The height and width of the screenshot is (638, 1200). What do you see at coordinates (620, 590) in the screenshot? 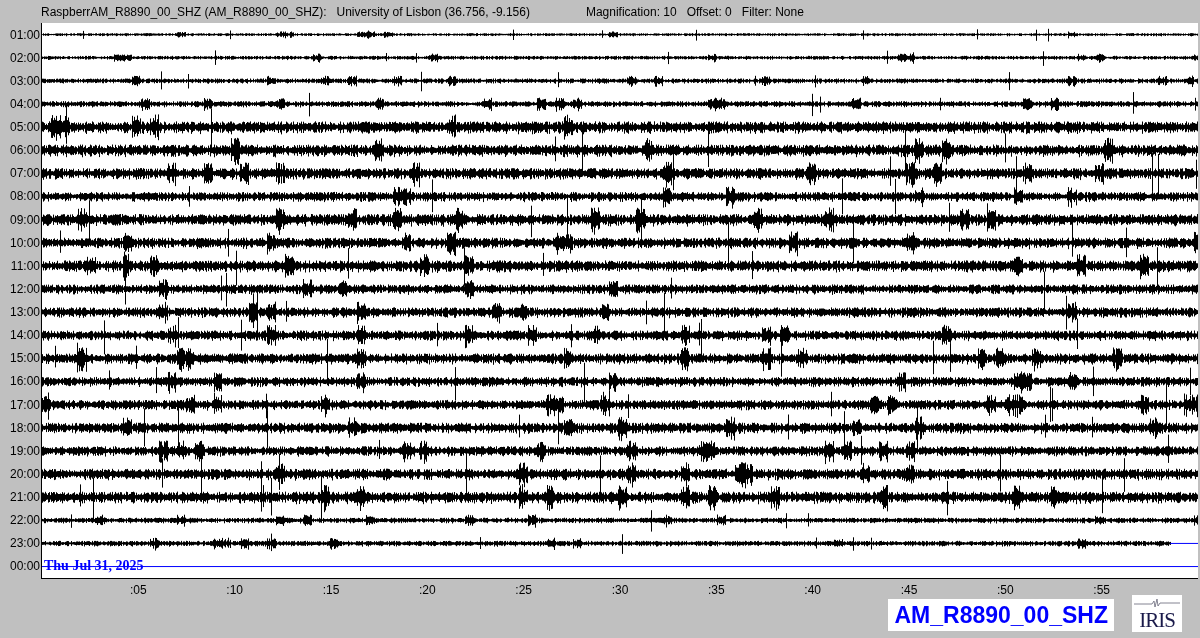
I see `minute-tick-label: :30` at bounding box center [620, 590].